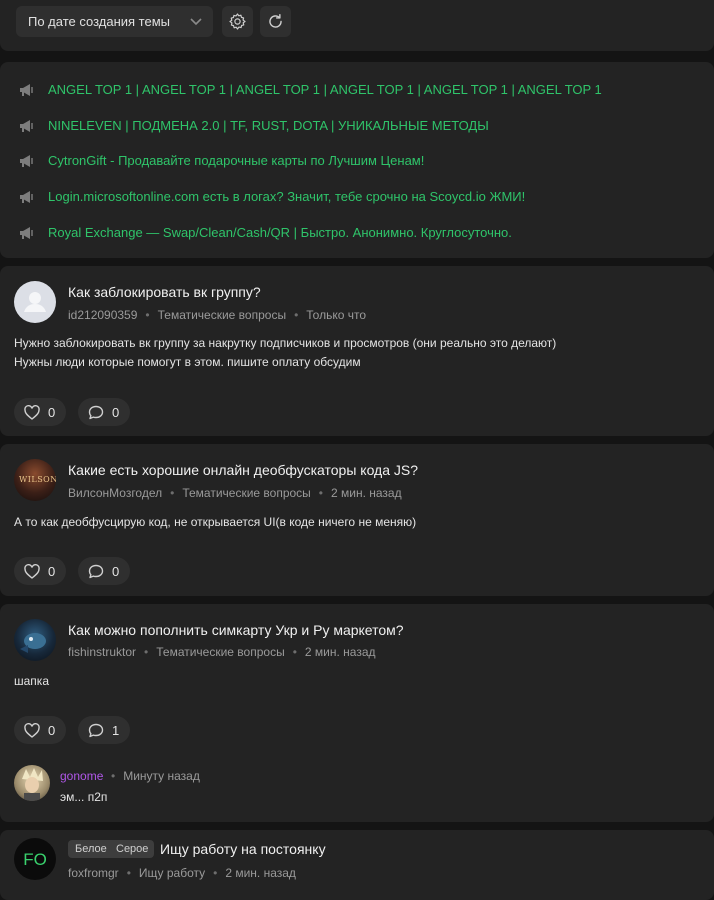 The width and height of the screenshot is (714, 900). I want to click on thread-author: ВилсонМозгодел, so click(115, 493).